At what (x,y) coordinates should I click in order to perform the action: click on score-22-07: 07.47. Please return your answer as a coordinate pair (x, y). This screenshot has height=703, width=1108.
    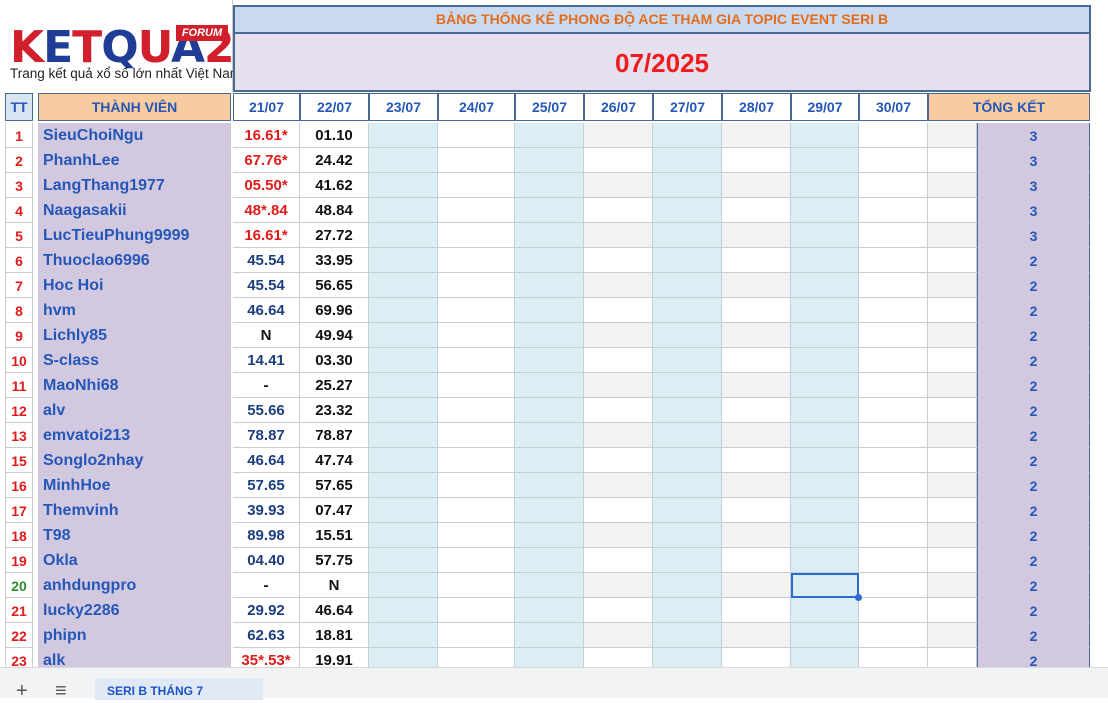
    Looking at the image, I should click on (334, 510).